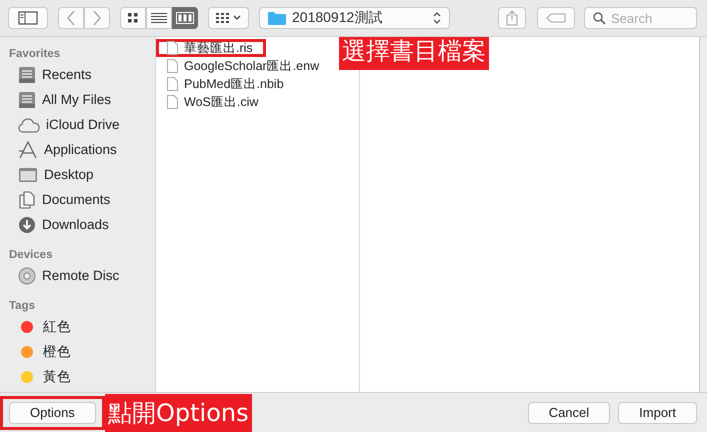  I want to click on sidebar-item: All My Files, so click(77, 99).